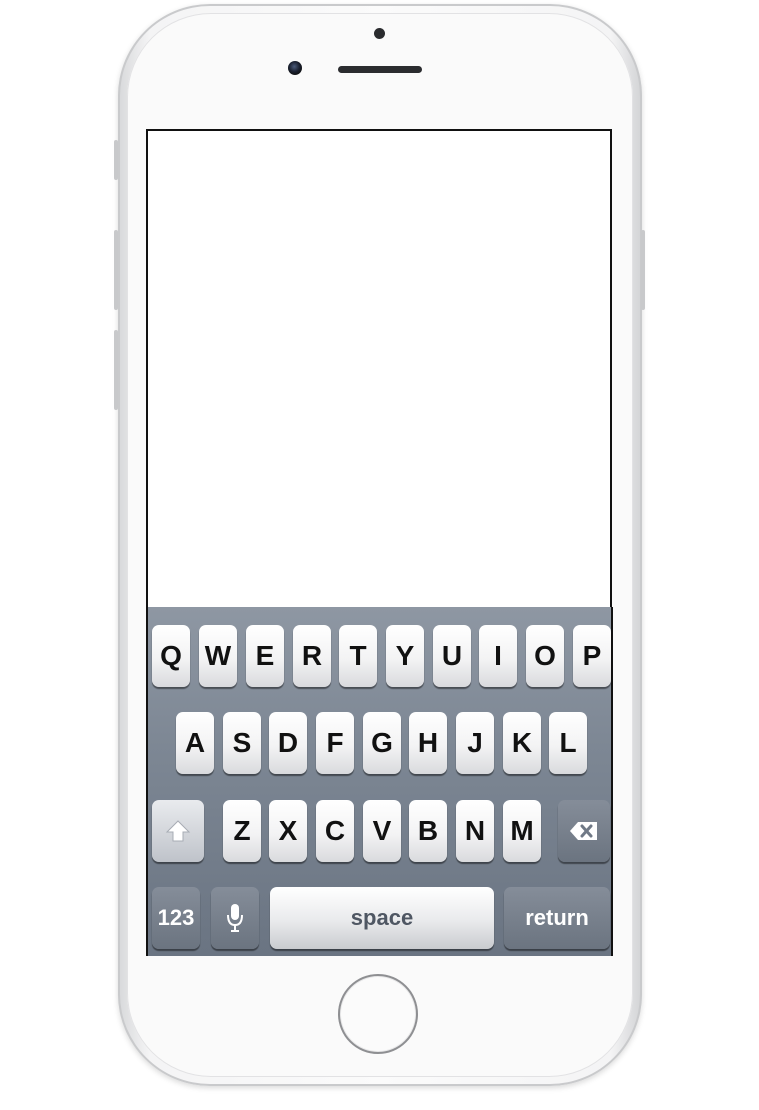 This screenshot has width=759, height=1110. What do you see at coordinates (116, 160) in the screenshot?
I see `silent-switch` at bounding box center [116, 160].